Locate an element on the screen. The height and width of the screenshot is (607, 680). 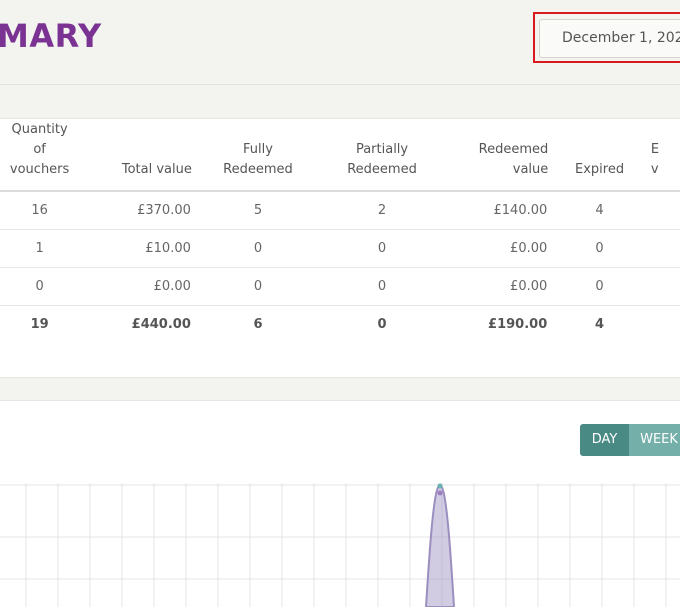
date-range-value: December 1, 202 is located at coordinates (621, 38).